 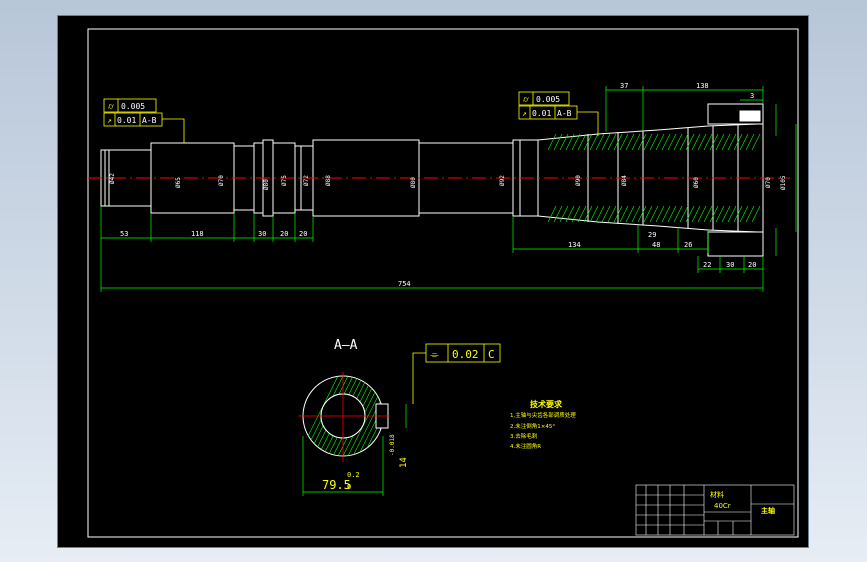 I want to click on section-label: A—A, so click(x=346, y=345).